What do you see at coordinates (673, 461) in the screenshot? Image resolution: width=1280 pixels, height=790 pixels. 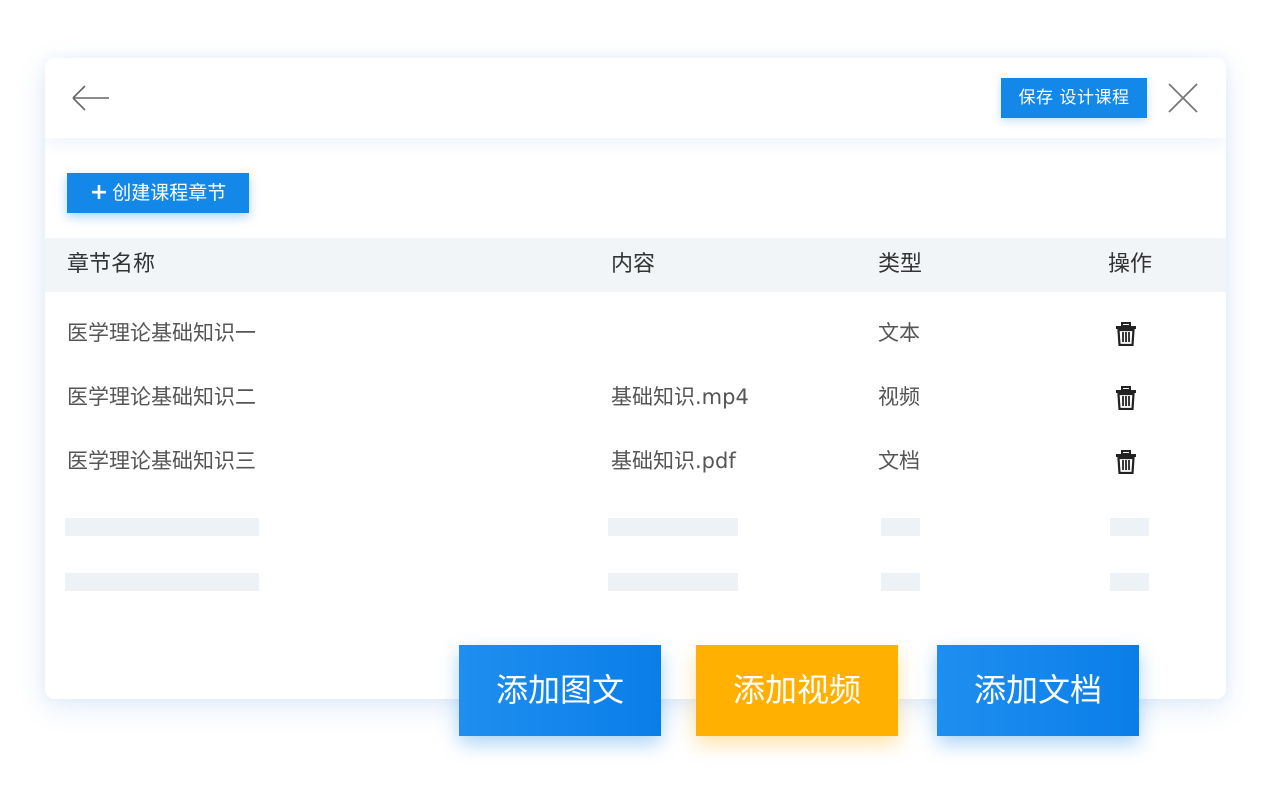 I see `content-cell: 基础知识.pdf` at bounding box center [673, 461].